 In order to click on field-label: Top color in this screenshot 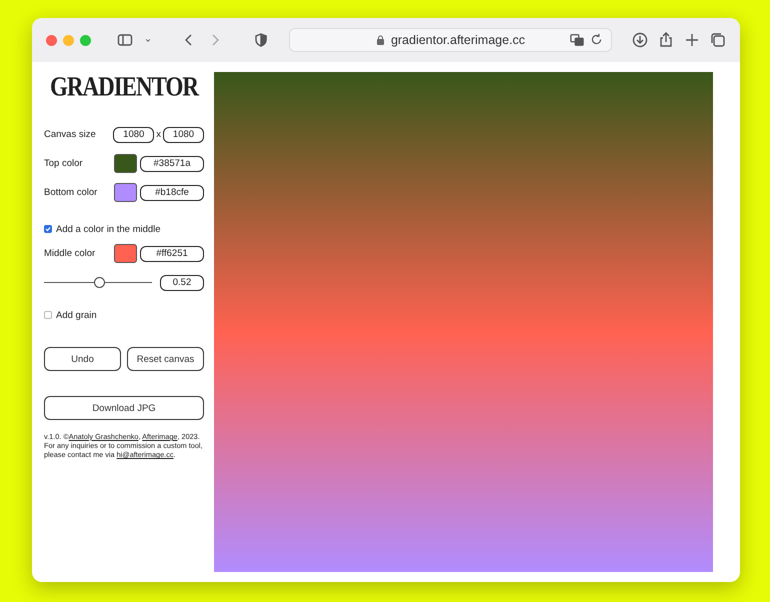, I will do `click(64, 163)`.